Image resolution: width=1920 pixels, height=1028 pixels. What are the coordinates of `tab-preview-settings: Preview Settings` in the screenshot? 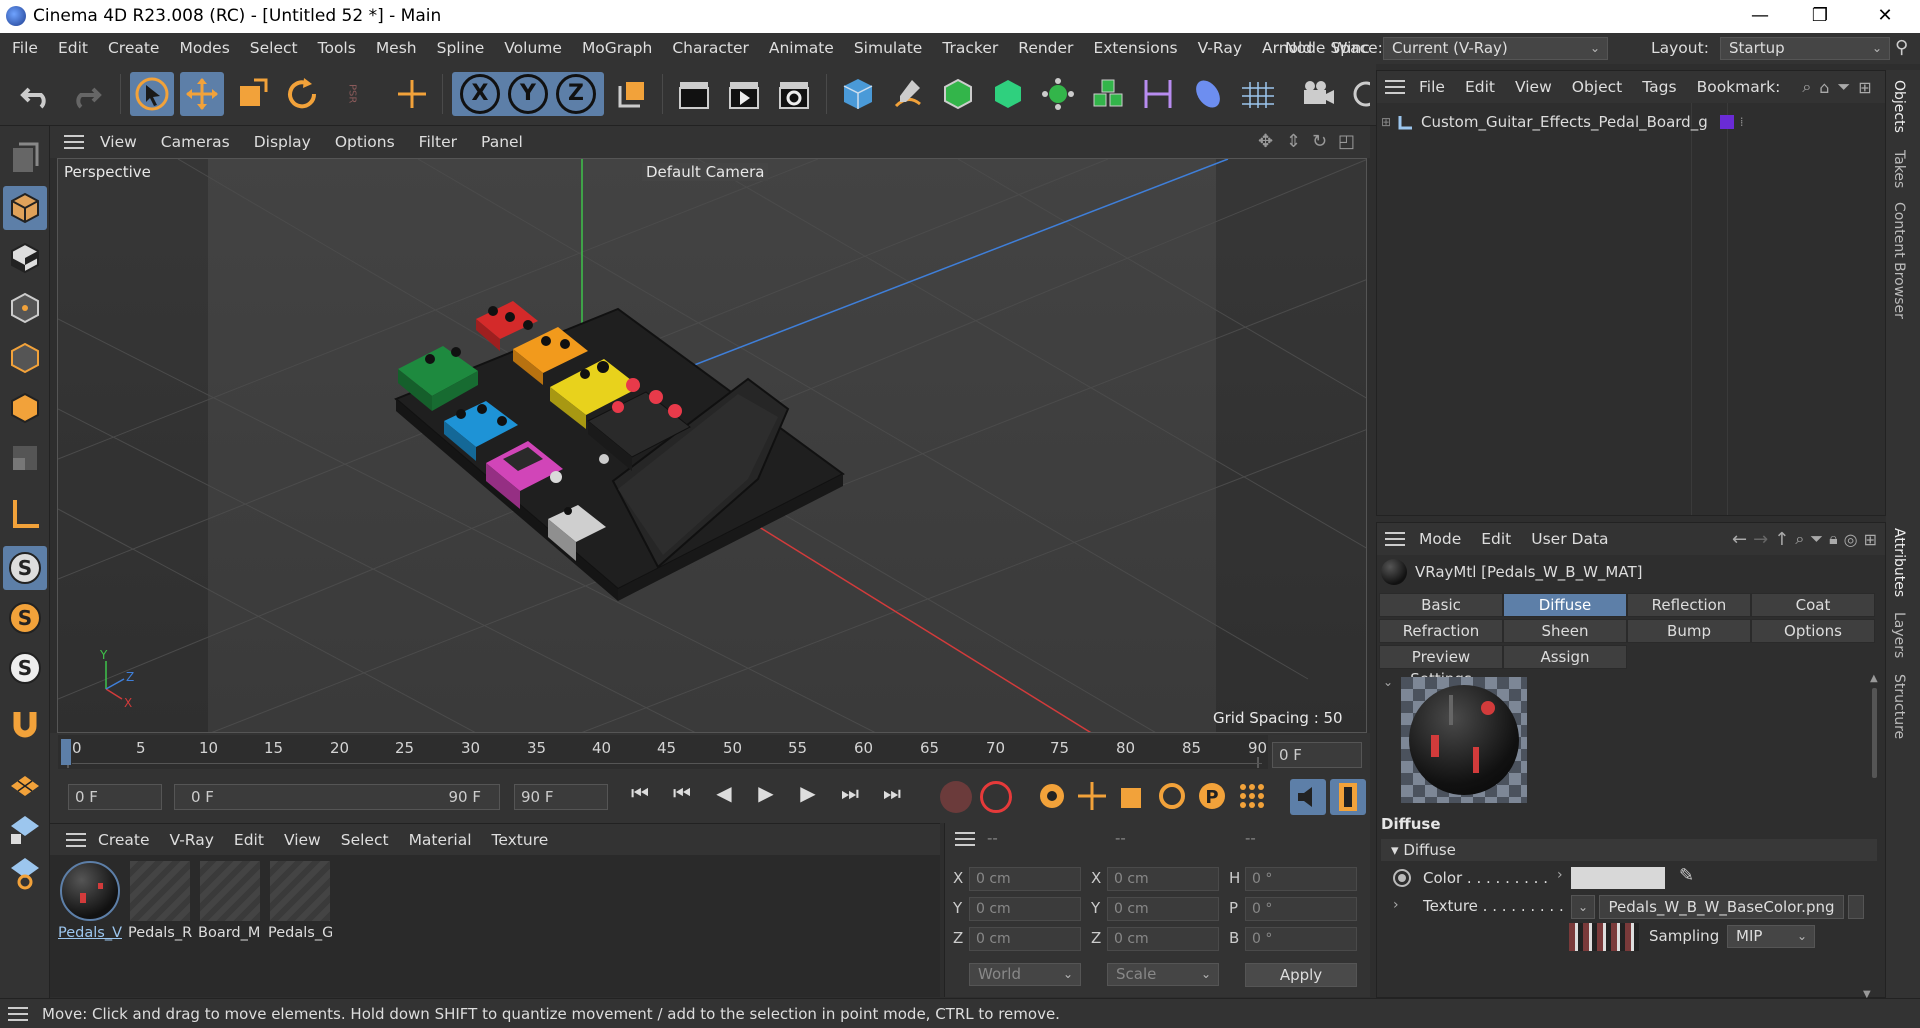 It's located at (1441, 666).